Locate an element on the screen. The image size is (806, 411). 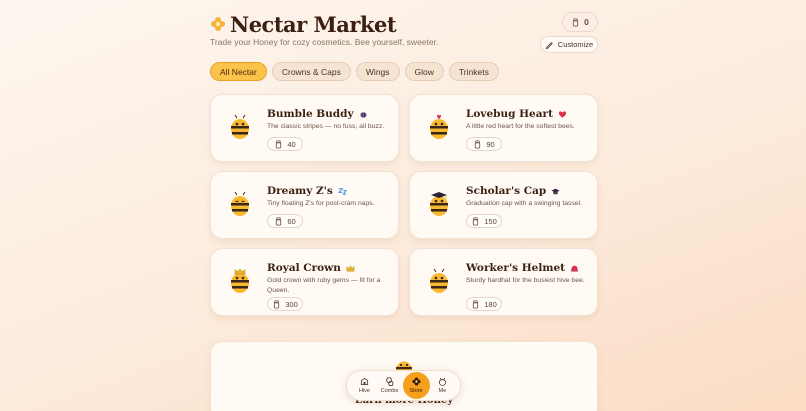
nav-hive: Hive is located at coordinates (365, 385).